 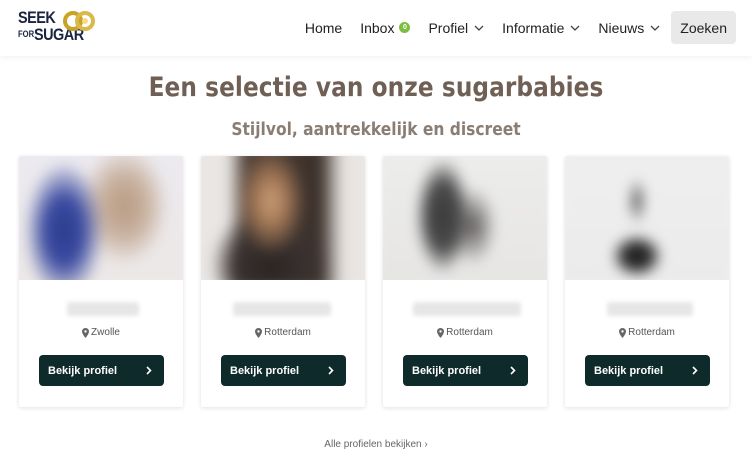 I want to click on profile-location-text: Zwolle, so click(x=105, y=332).